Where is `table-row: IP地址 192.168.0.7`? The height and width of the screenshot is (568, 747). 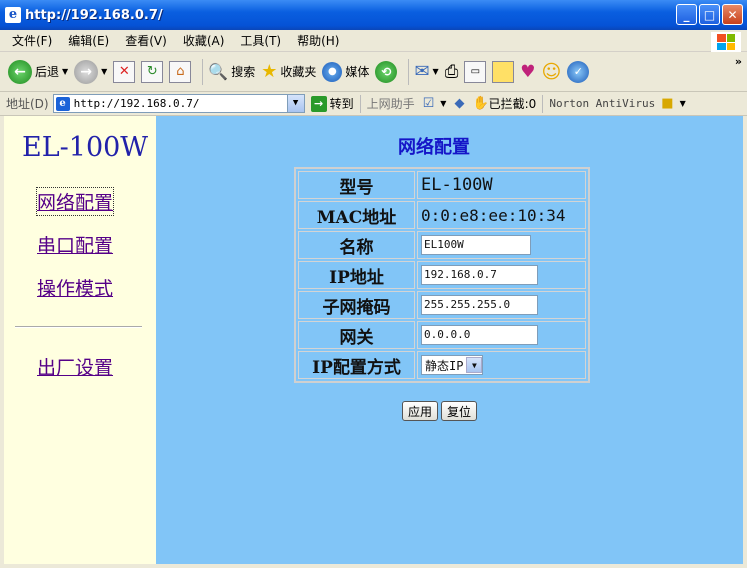 table-row: IP地址 192.168.0.7 is located at coordinates (442, 275).